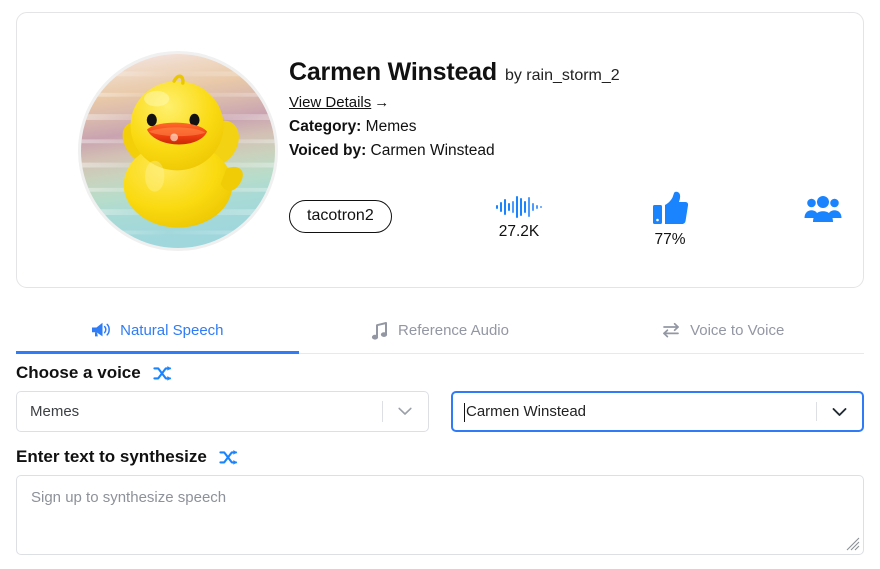 Image resolution: width=880 pixels, height=569 pixels. Describe the element at coordinates (853, 544) in the screenshot. I see `resize-handle` at that location.